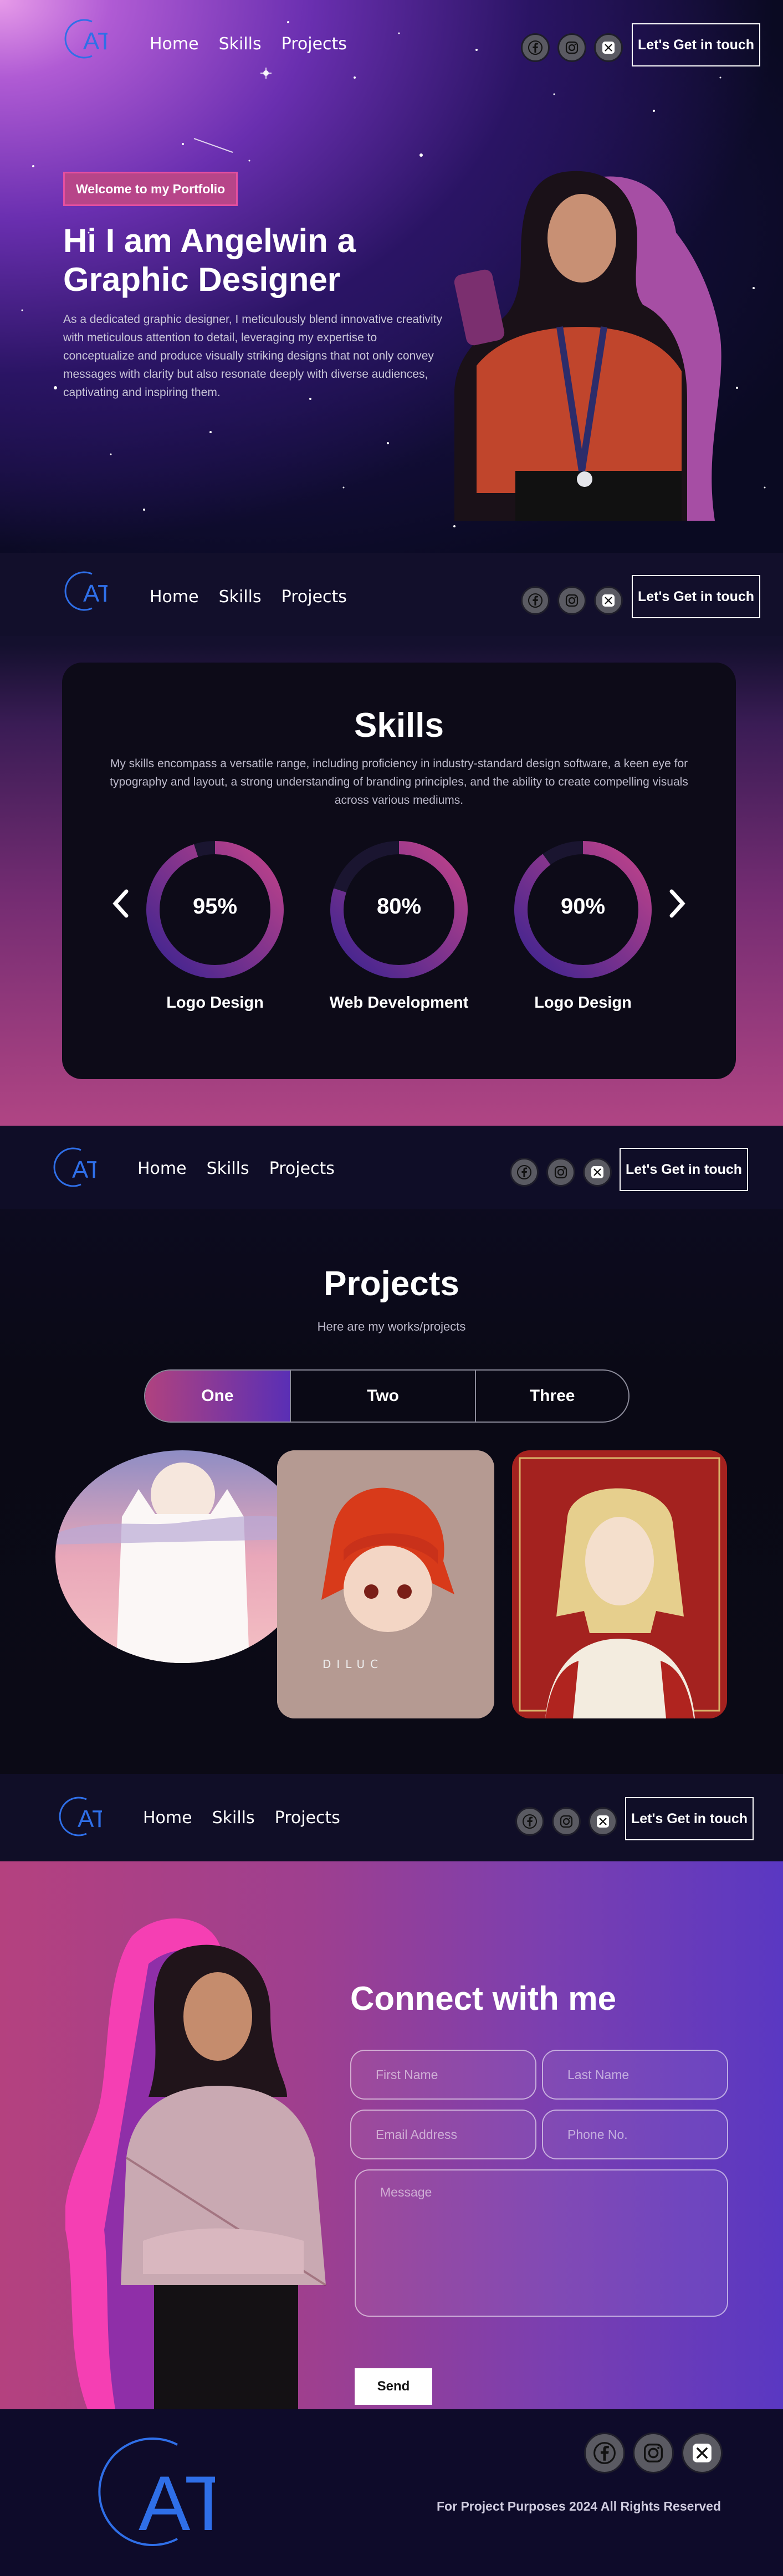  What do you see at coordinates (393, 2386) in the screenshot?
I see `send-button: Send` at bounding box center [393, 2386].